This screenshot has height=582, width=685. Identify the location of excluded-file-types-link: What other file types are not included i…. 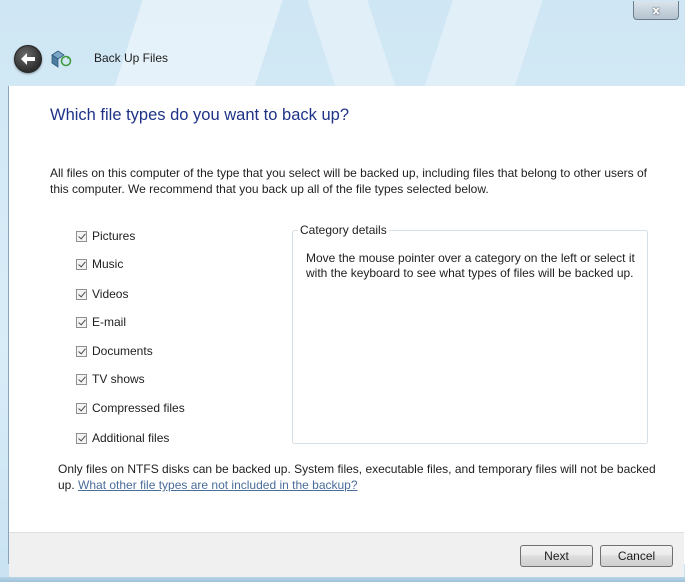
(218, 485).